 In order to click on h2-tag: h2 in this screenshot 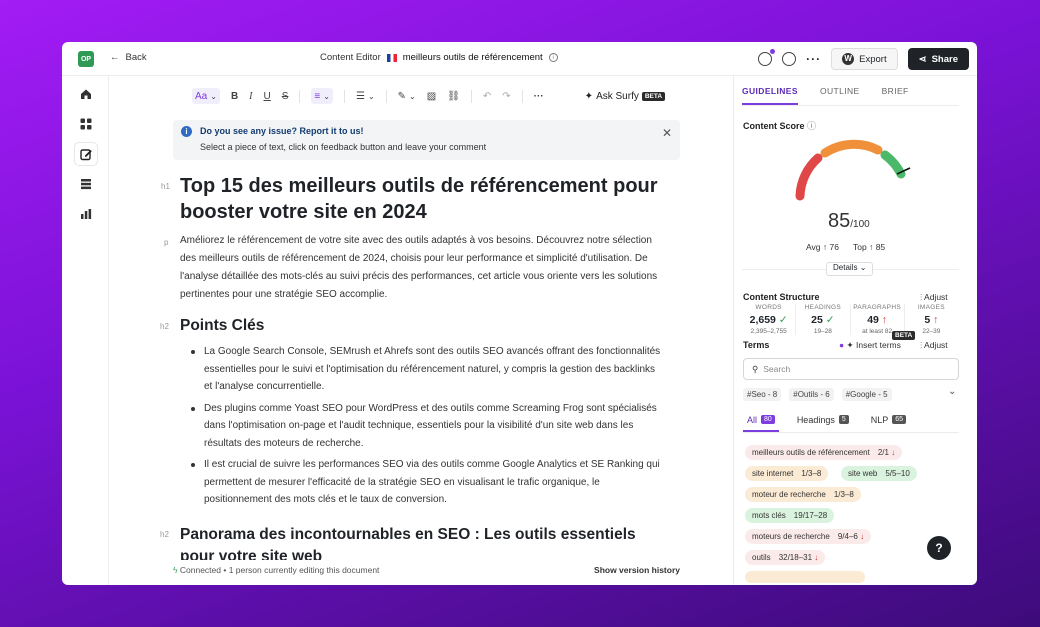, I will do `click(164, 326)`.